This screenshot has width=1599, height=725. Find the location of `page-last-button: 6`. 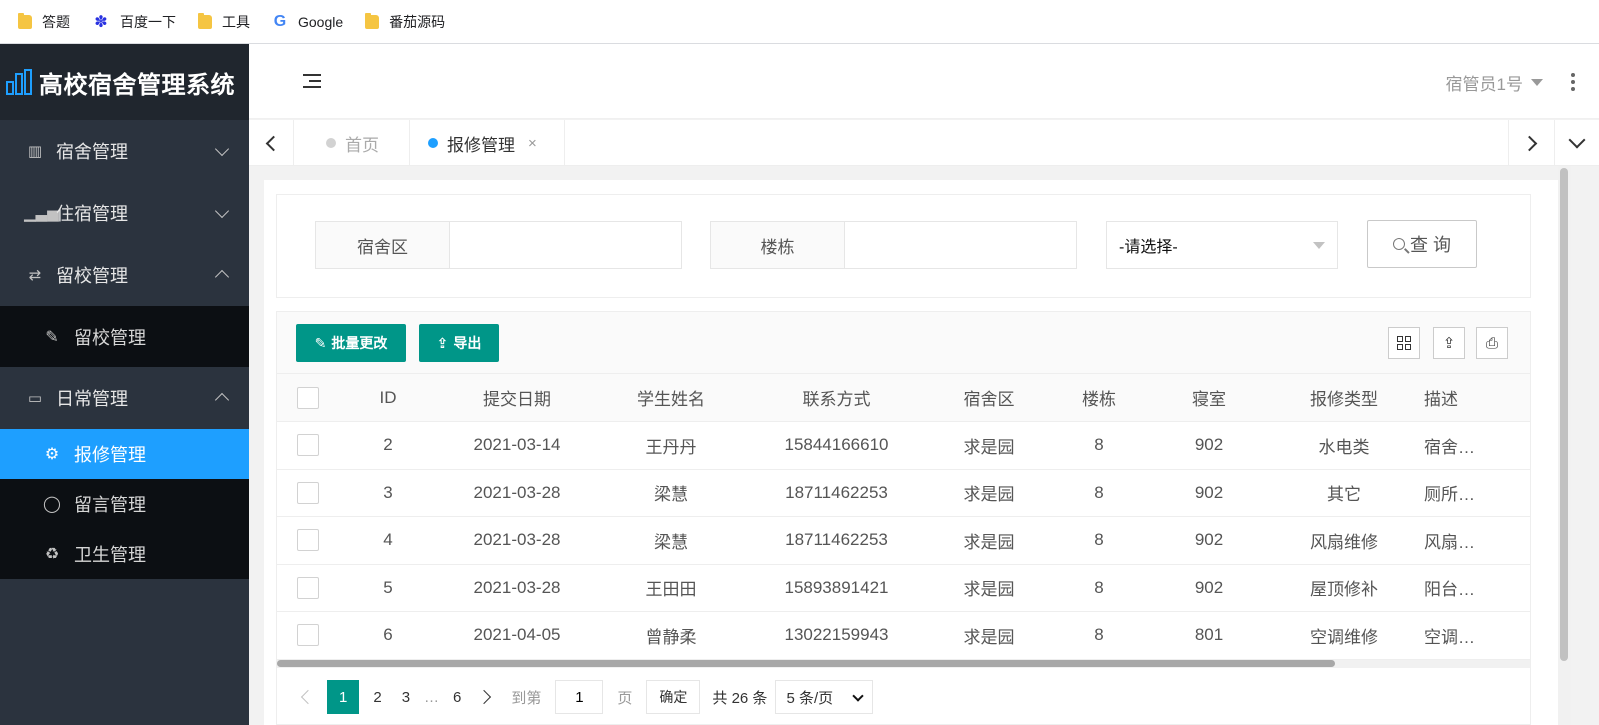

page-last-button: 6 is located at coordinates (457, 697).